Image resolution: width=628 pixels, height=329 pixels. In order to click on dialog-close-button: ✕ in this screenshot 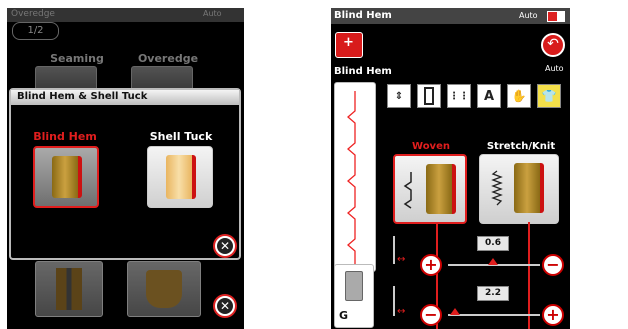, I will do `click(225, 246)`.